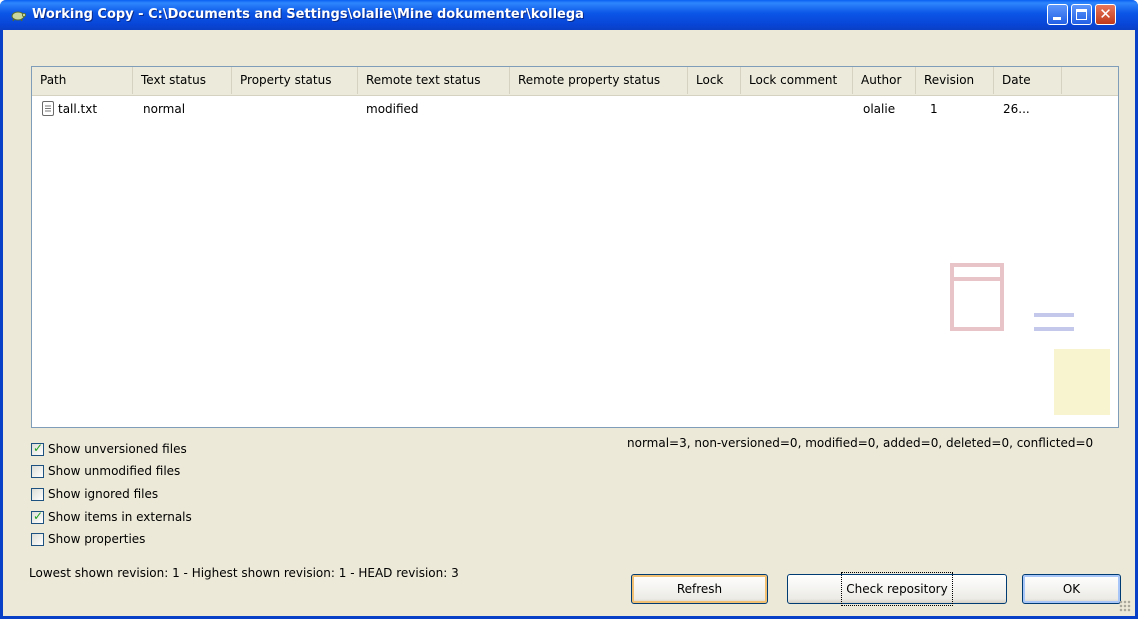 Image resolution: width=1138 pixels, height=619 pixels. I want to click on remote-text-status-cell: modified, so click(392, 109).